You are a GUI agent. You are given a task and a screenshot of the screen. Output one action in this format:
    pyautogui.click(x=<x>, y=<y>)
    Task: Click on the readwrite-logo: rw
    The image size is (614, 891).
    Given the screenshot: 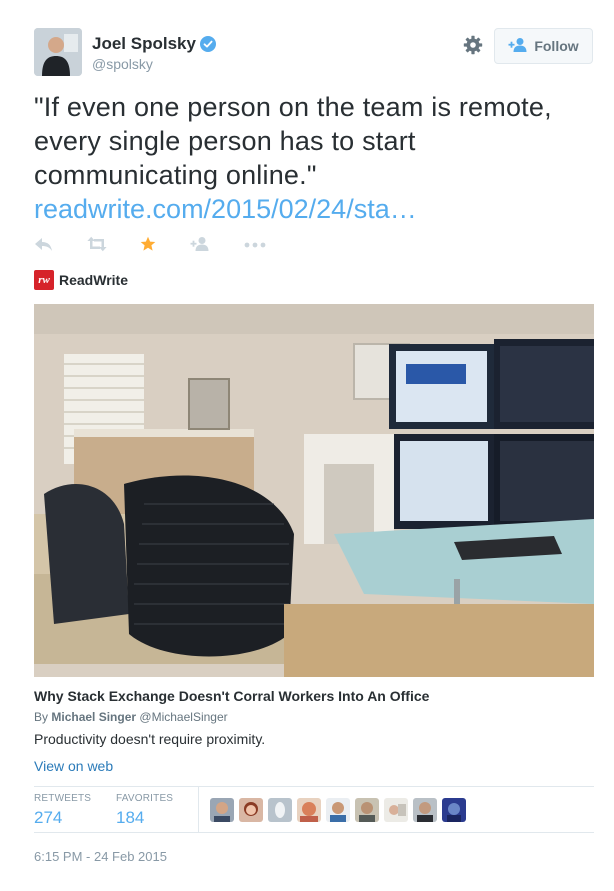 What is the action you would take?
    pyautogui.click(x=44, y=280)
    